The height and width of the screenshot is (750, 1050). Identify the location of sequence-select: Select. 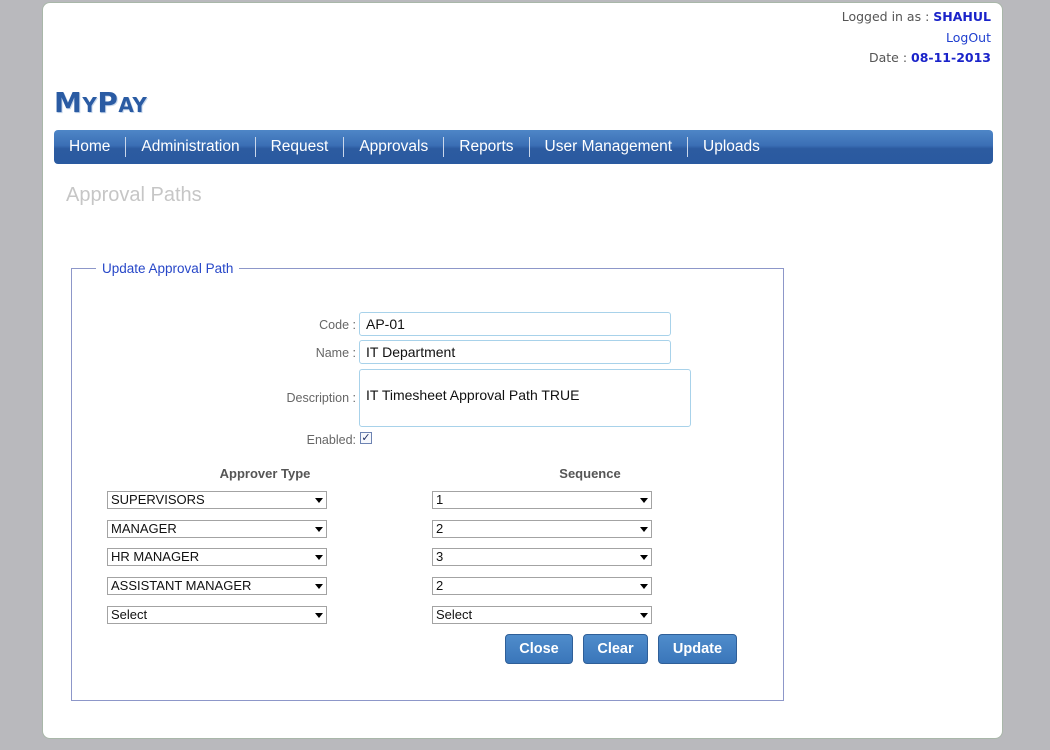
(542, 615).